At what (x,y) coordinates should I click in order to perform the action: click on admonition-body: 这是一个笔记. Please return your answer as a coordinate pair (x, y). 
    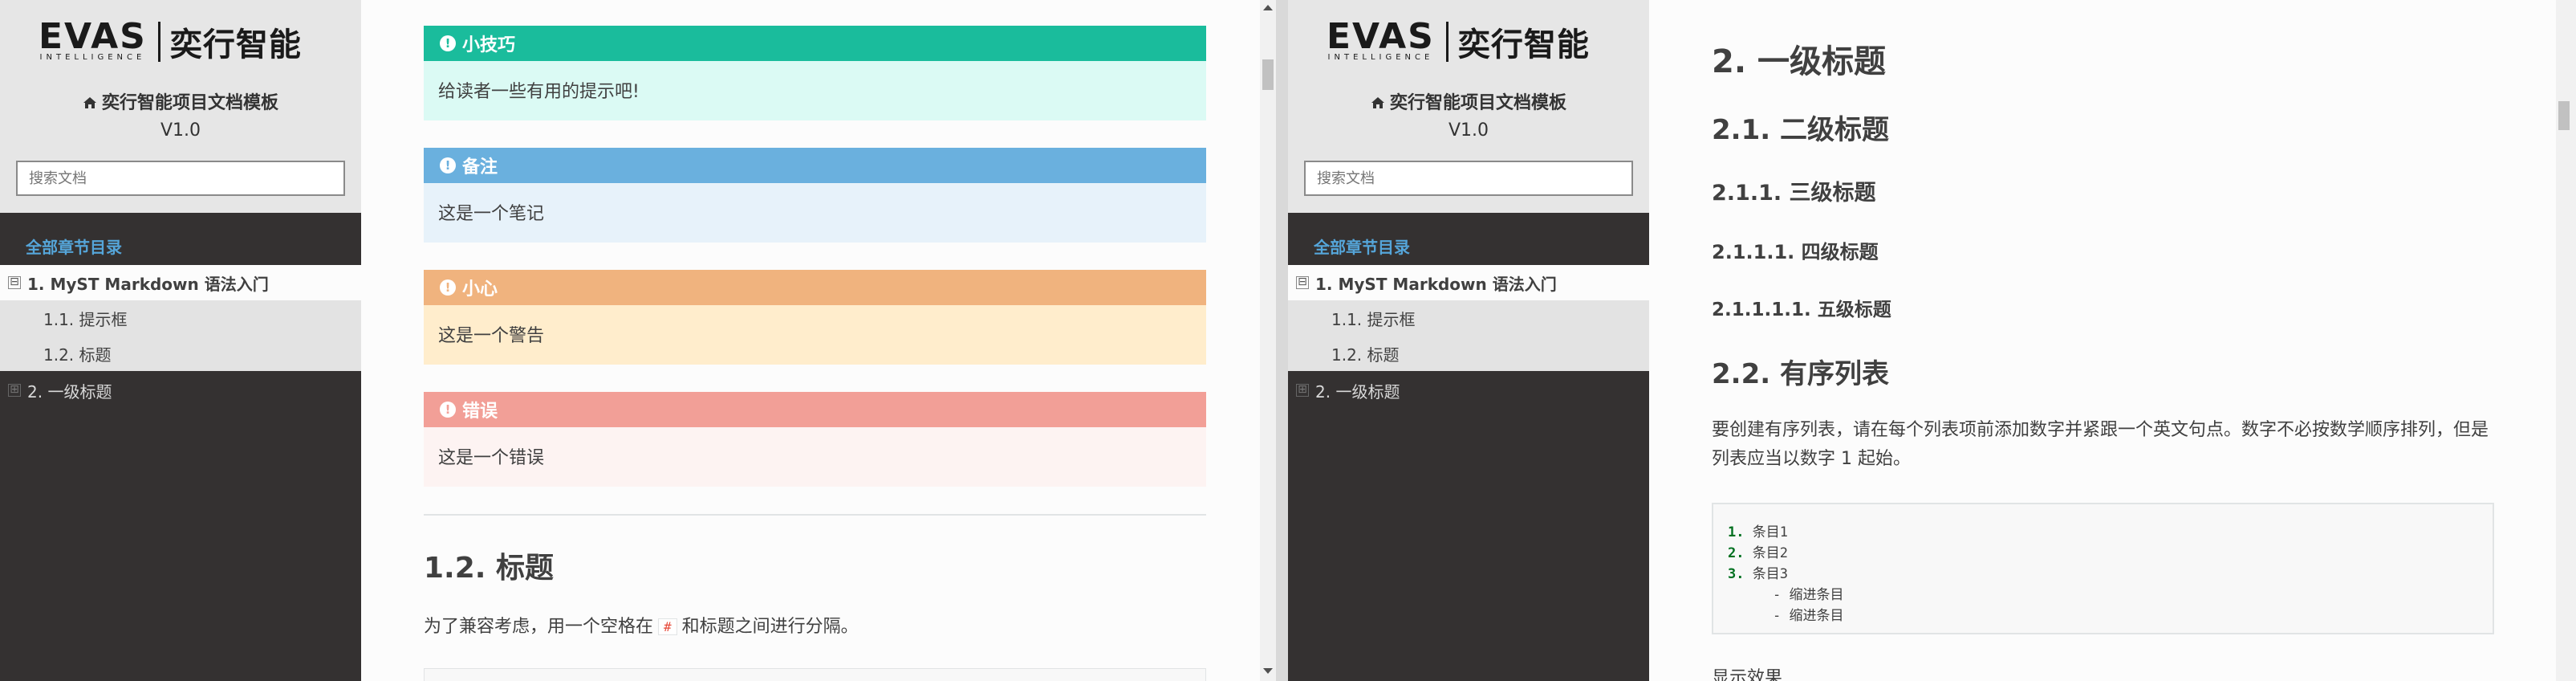
    Looking at the image, I should click on (815, 213).